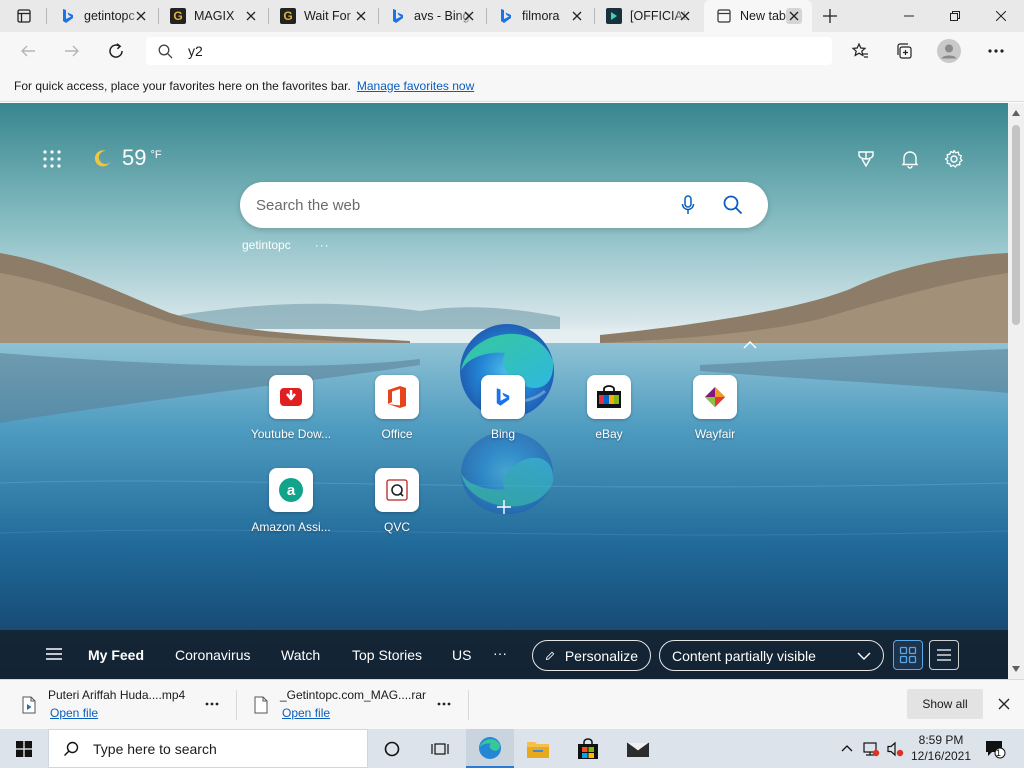 The width and height of the screenshot is (1024, 768). What do you see at coordinates (490, 748) in the screenshot?
I see `taskbar-edge-app` at bounding box center [490, 748].